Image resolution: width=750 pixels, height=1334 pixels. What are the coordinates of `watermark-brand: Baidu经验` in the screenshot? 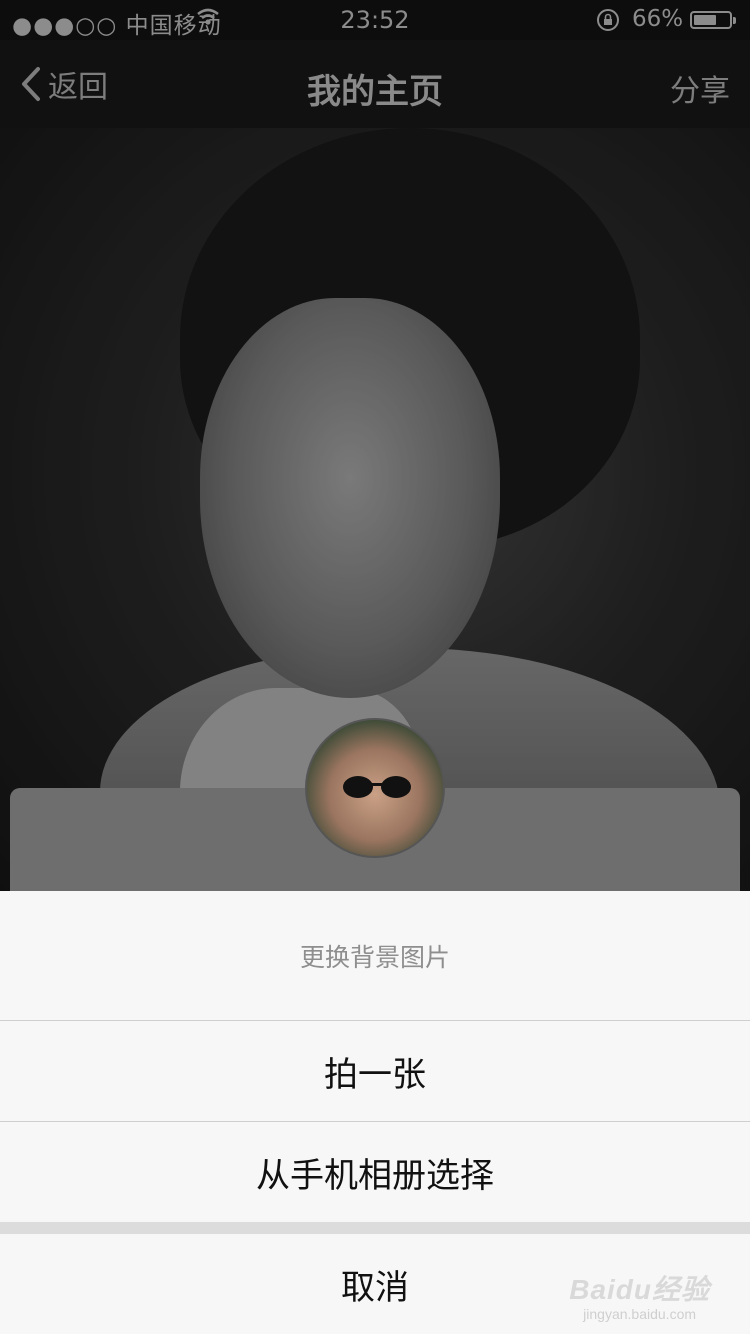 It's located at (639, 1289).